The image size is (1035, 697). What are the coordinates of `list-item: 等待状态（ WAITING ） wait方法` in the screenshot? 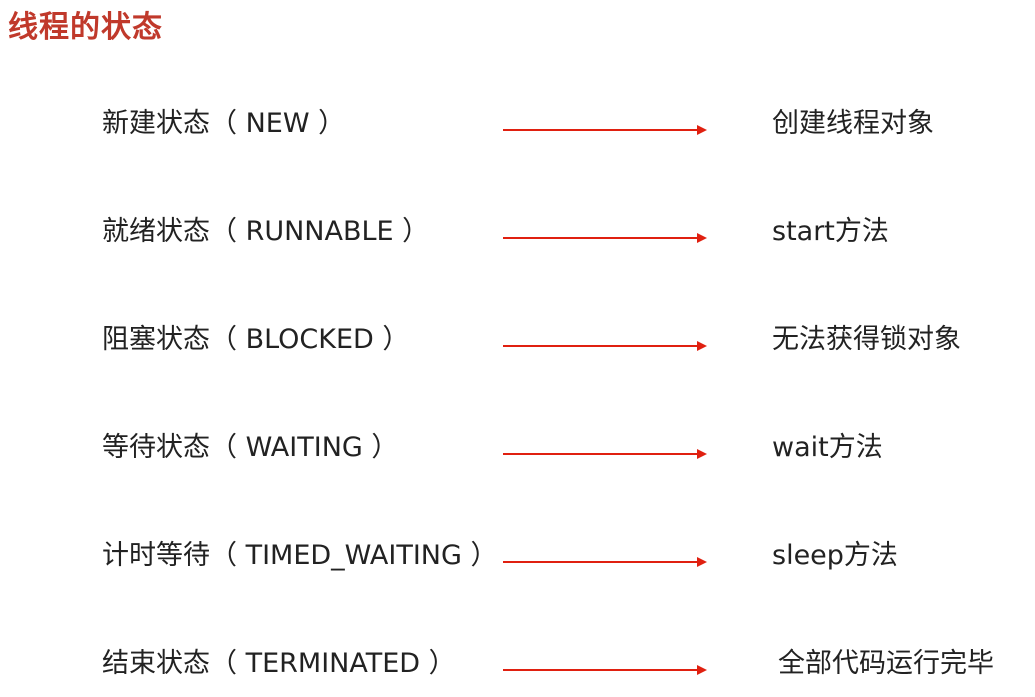 It's located at (517, 448).